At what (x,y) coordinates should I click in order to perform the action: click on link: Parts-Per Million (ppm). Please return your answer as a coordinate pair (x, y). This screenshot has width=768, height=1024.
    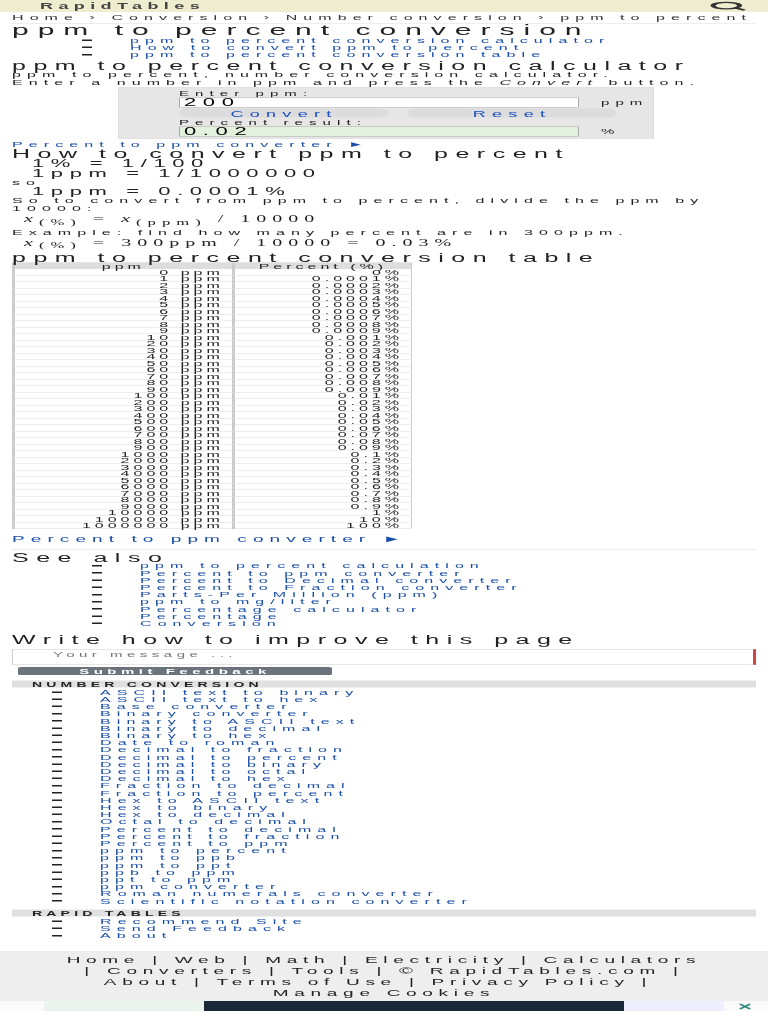
    Looking at the image, I should click on (292, 594).